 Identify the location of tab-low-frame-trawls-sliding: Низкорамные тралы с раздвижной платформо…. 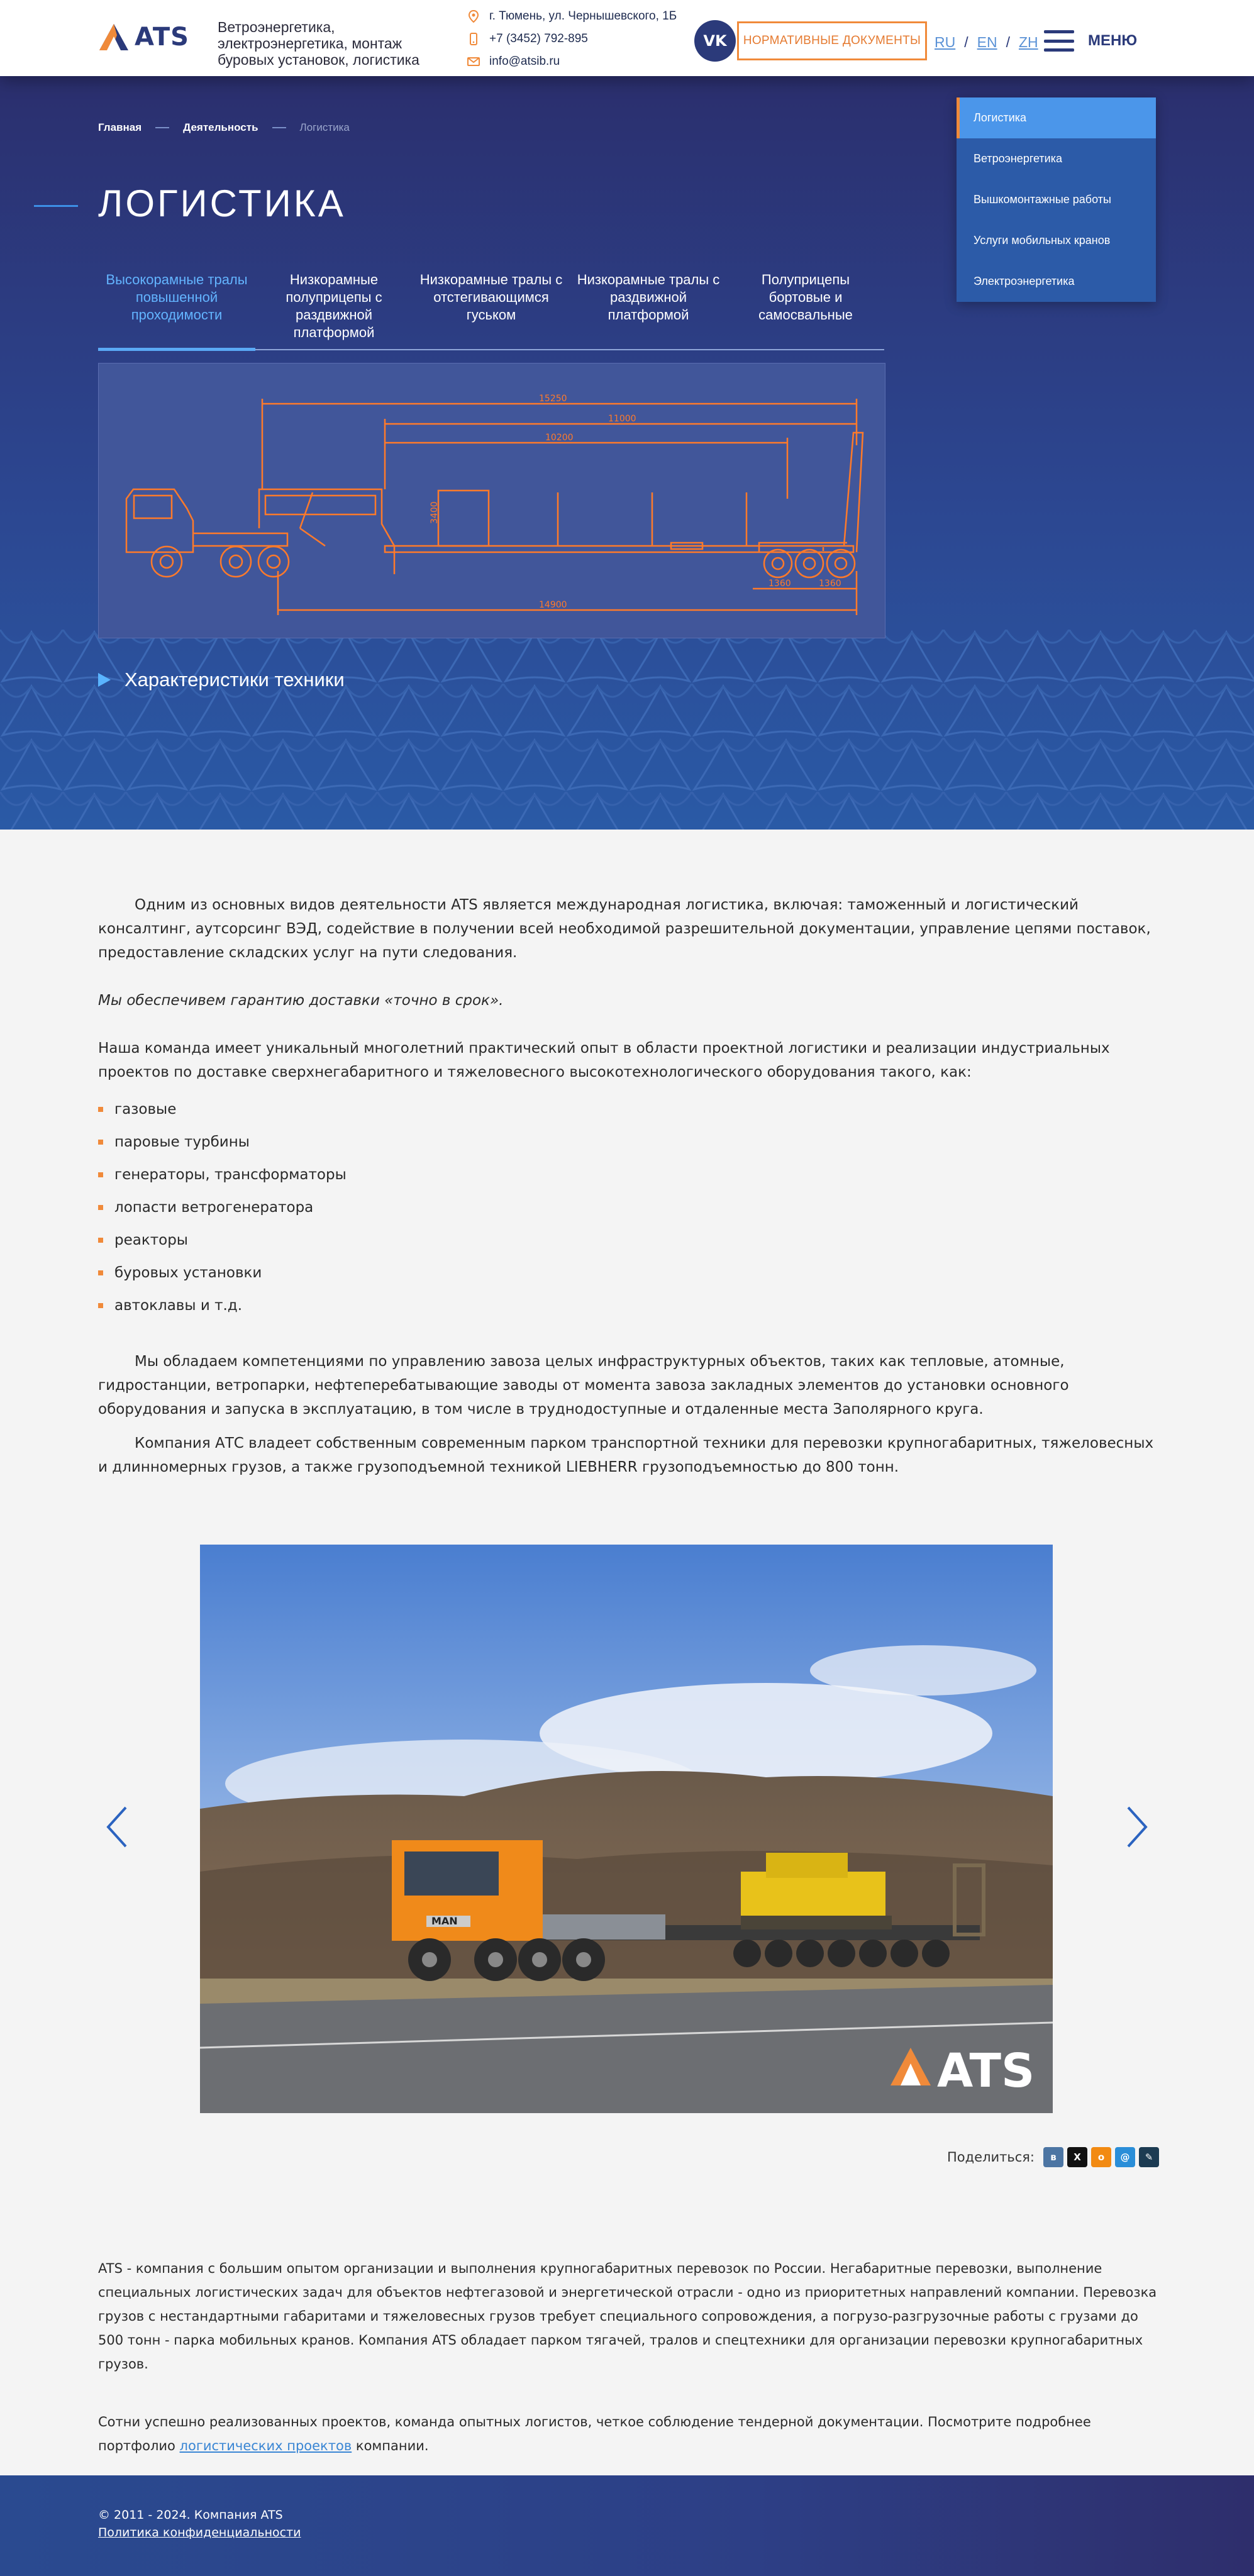
(648, 310).